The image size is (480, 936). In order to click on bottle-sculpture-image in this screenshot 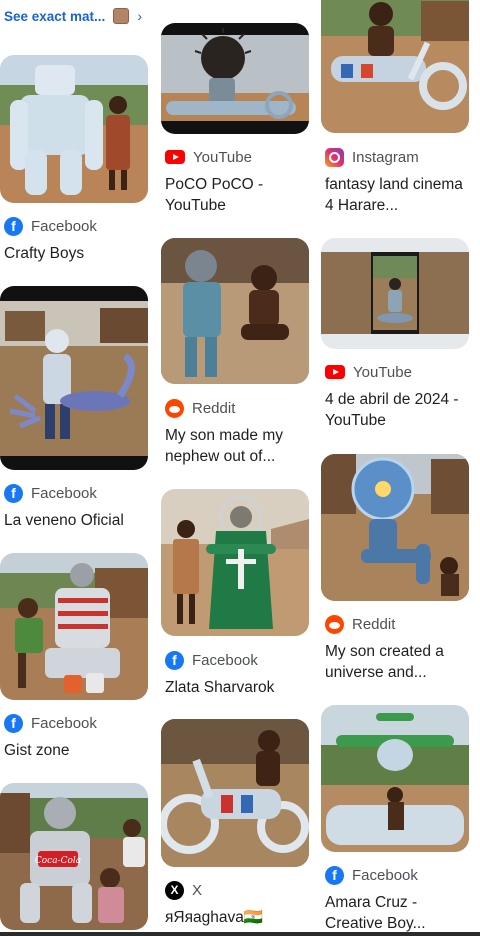, I will do `click(235, 78)`.